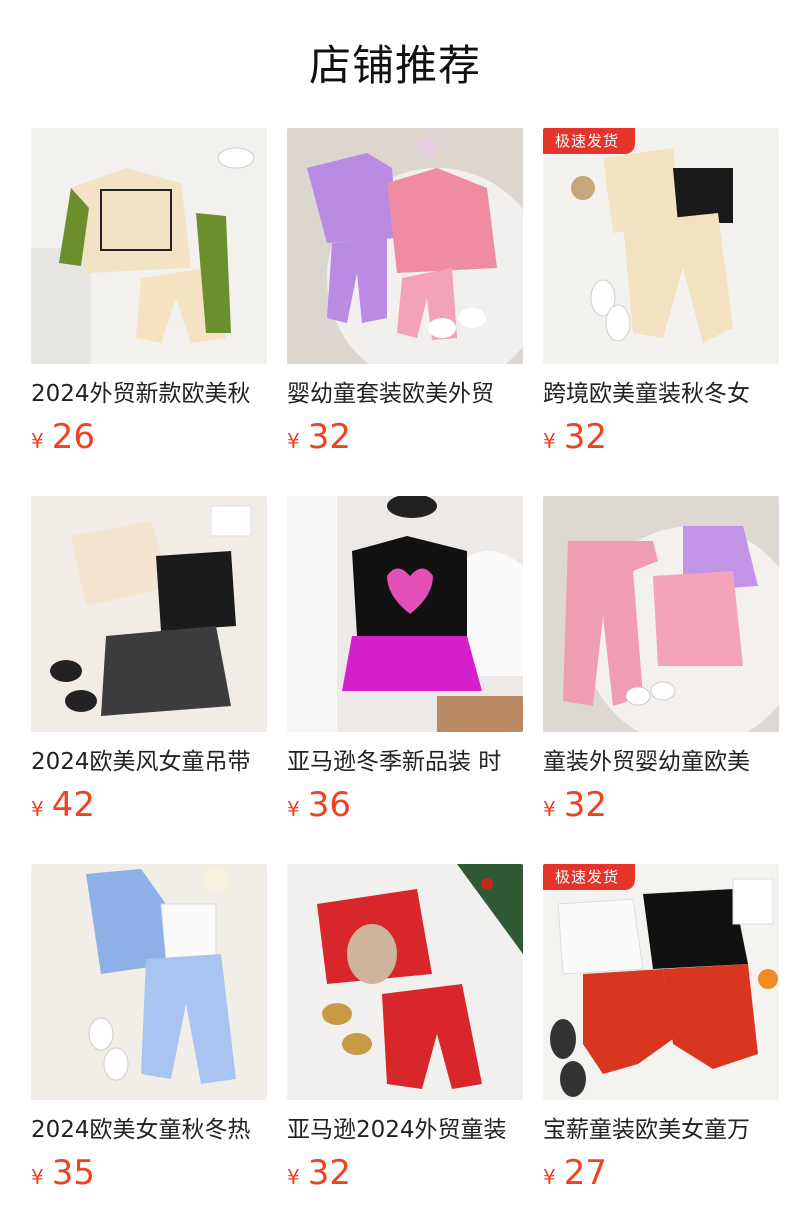  Describe the element at coordinates (149, 1130) in the screenshot. I see `product-name: 2024欧美女童秋冬热` at that location.